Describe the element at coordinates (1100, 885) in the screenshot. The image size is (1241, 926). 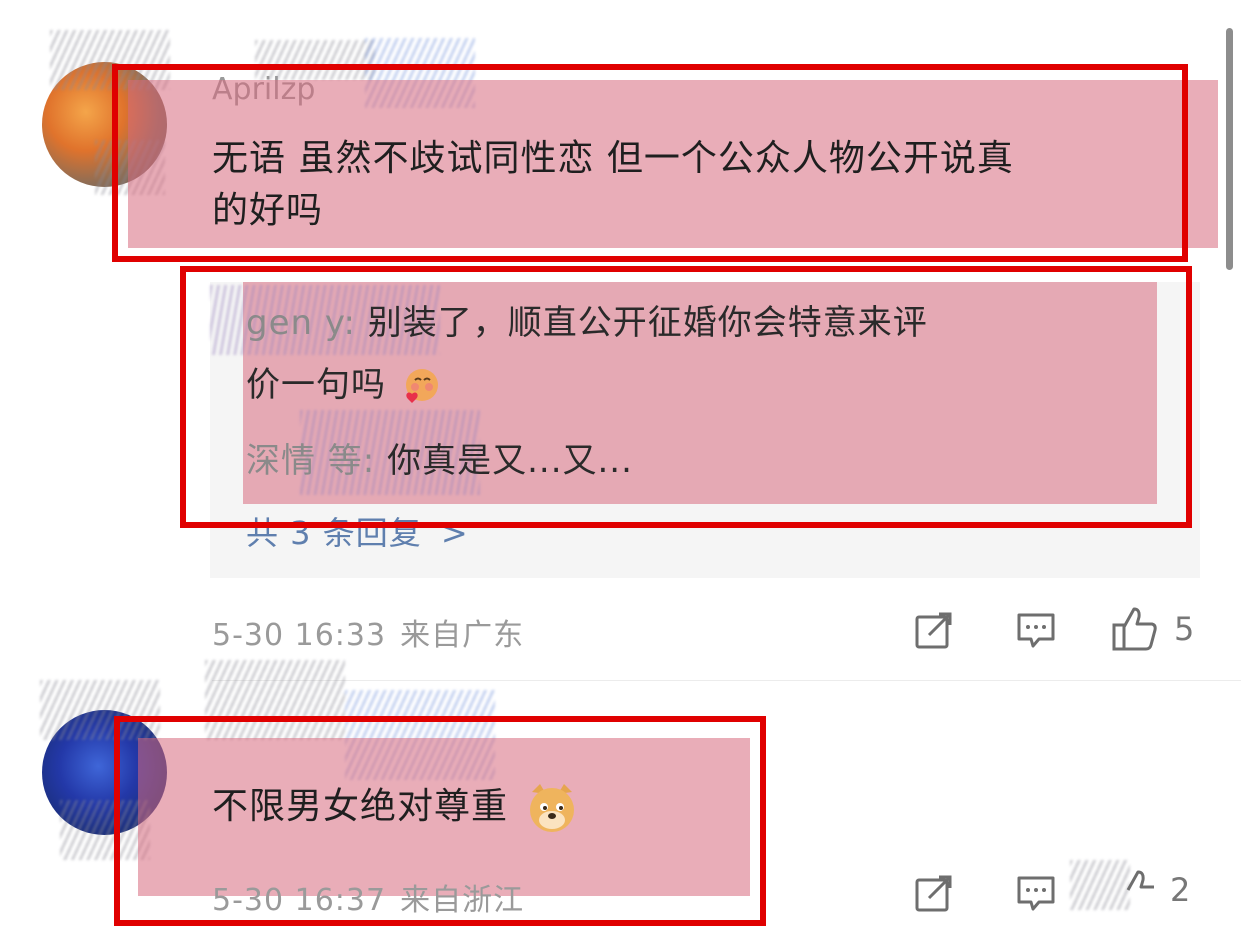
I see `icon-scribble` at that location.